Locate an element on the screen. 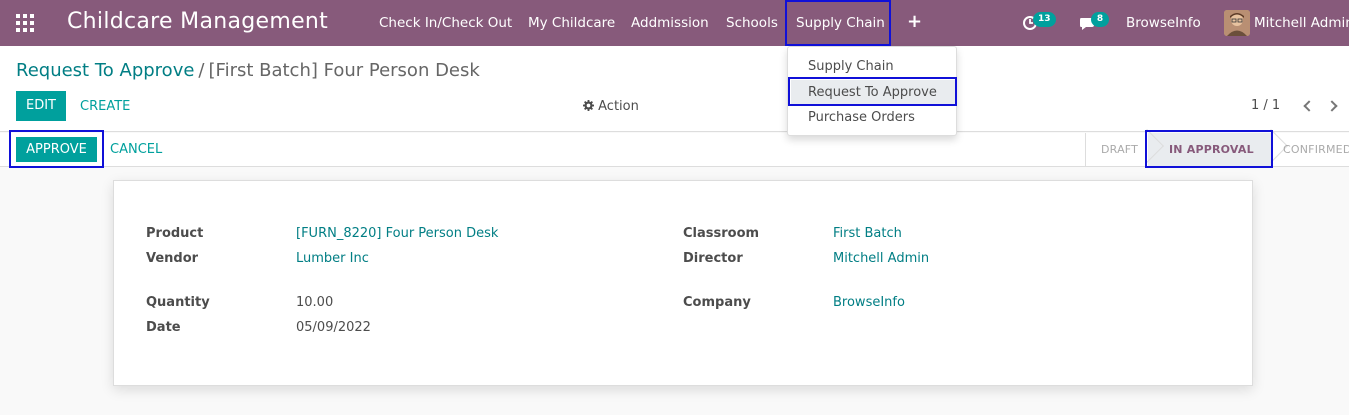 This screenshot has width=1349, height=415. director-value: Mitchell Admin is located at coordinates (881, 258).